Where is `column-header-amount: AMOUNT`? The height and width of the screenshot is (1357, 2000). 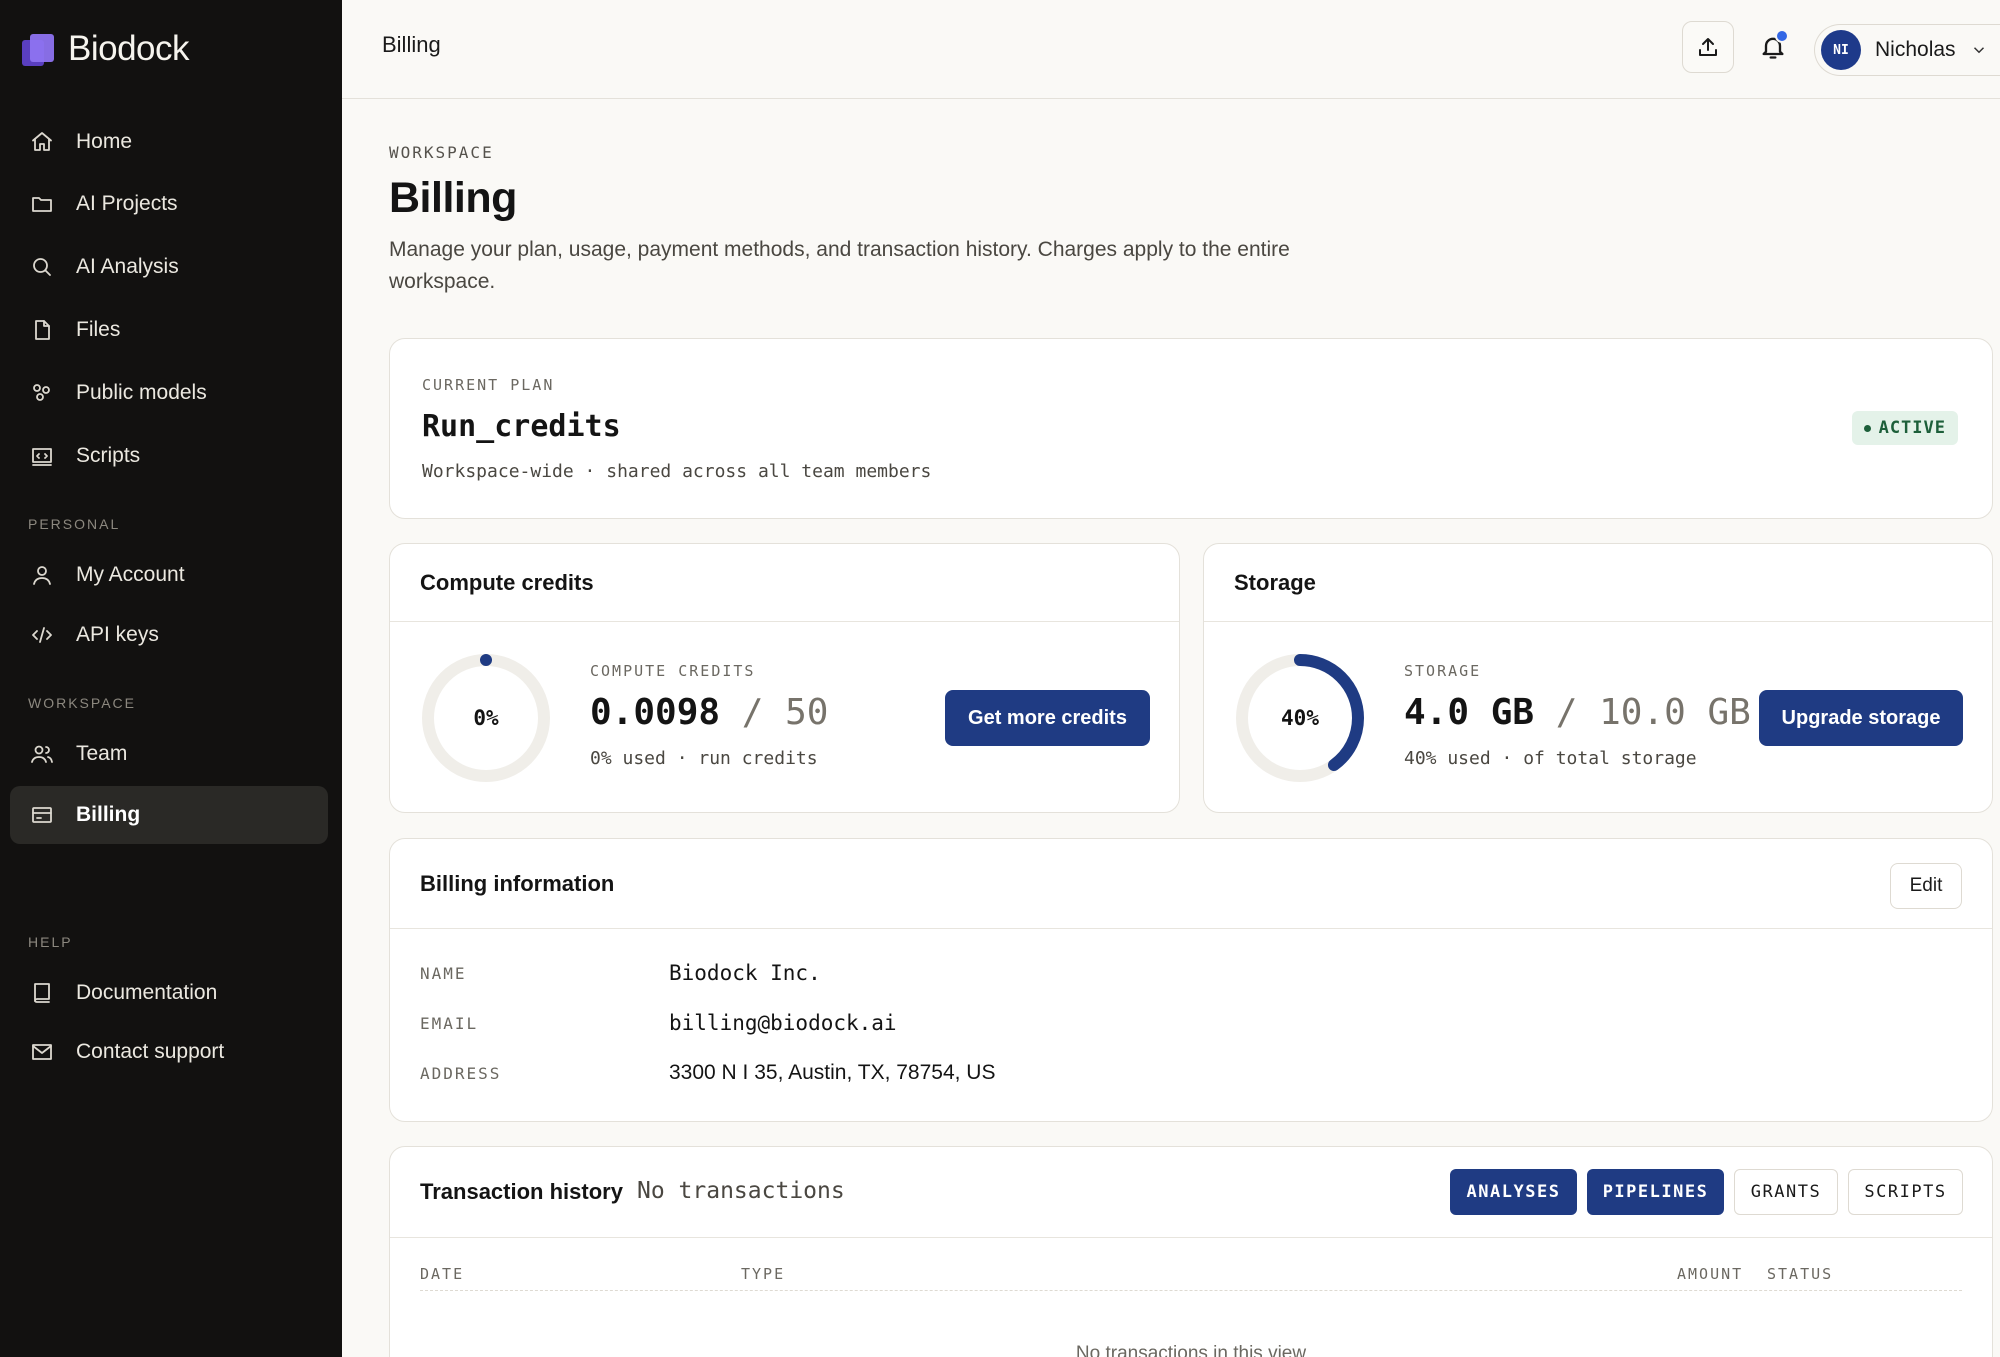
column-header-amount: AMOUNT is located at coordinates (1710, 1274).